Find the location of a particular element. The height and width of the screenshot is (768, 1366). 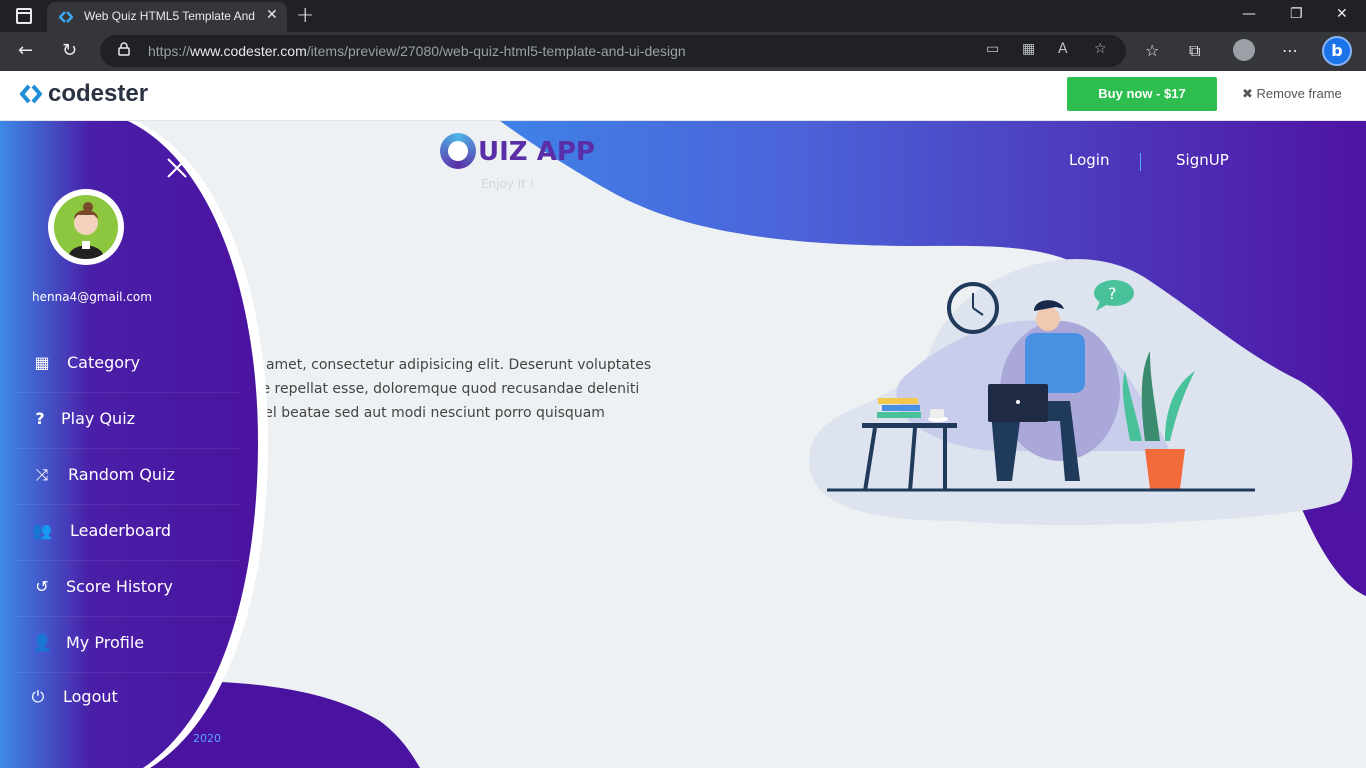

collections-icon: ⧉ is located at coordinates (1194, 51).